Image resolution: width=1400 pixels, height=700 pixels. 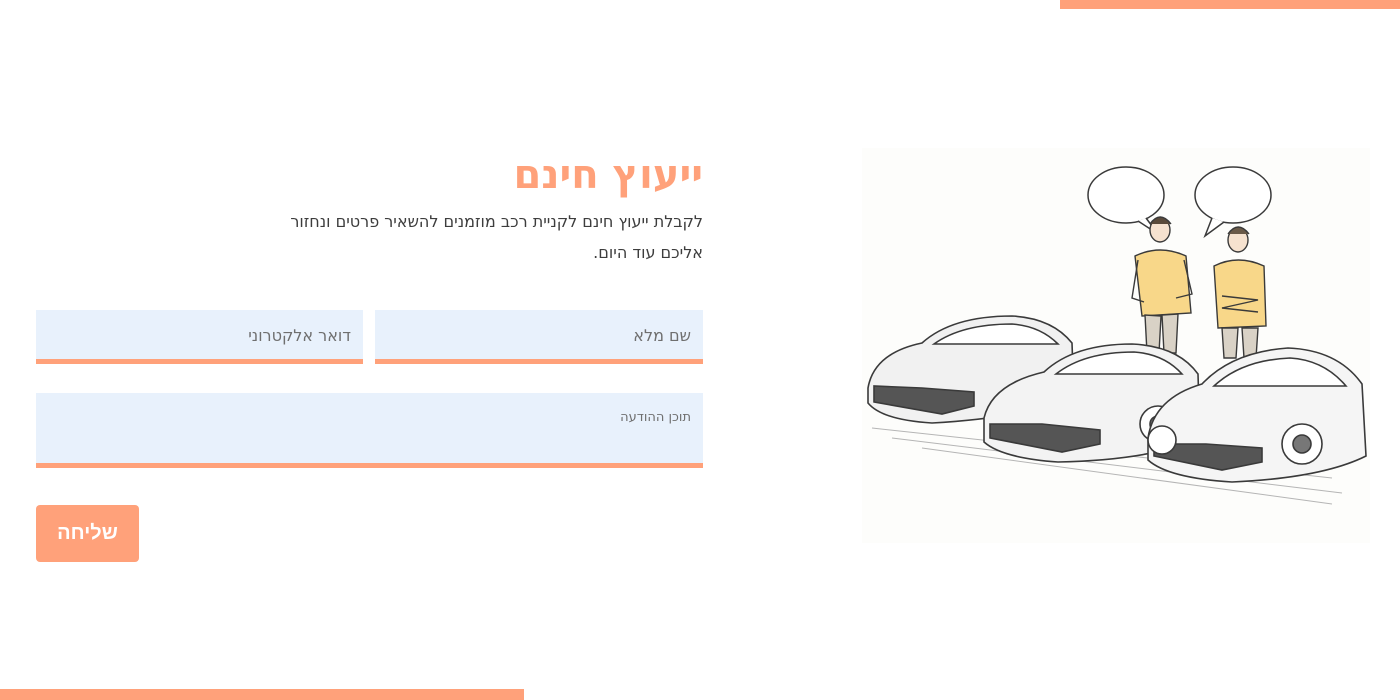 I want to click on full-name-placeholder: שם מלא, so click(x=662, y=335).